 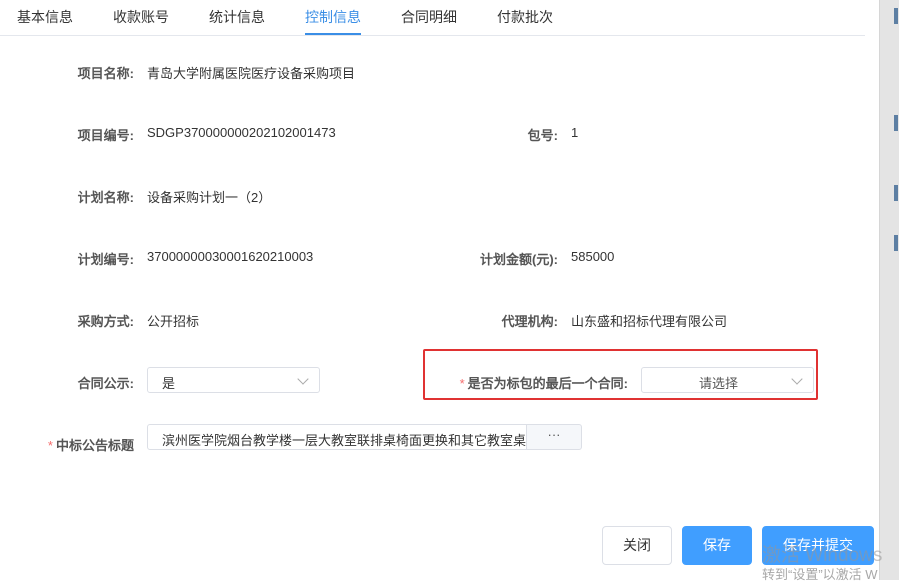 I want to click on contract-public-label: 合同公示:, so click(x=105, y=383).